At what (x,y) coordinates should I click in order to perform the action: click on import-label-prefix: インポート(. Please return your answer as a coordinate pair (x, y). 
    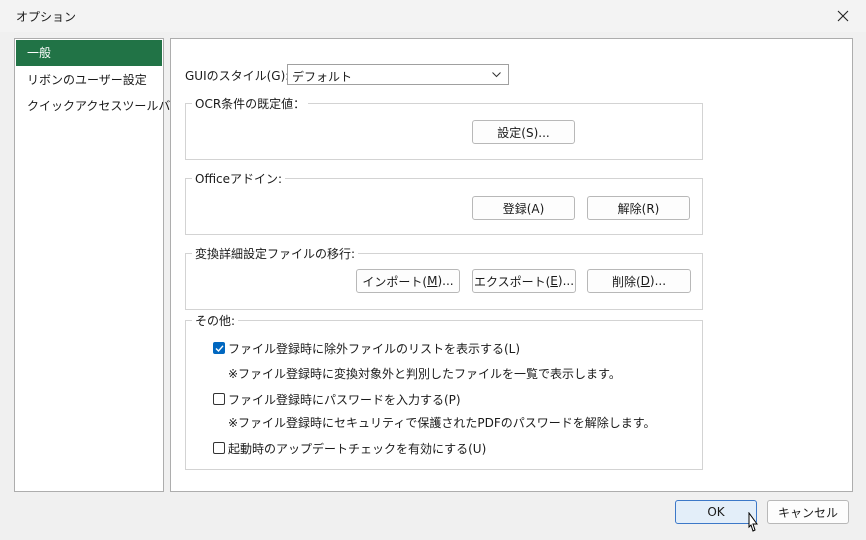
    Looking at the image, I should click on (395, 281).